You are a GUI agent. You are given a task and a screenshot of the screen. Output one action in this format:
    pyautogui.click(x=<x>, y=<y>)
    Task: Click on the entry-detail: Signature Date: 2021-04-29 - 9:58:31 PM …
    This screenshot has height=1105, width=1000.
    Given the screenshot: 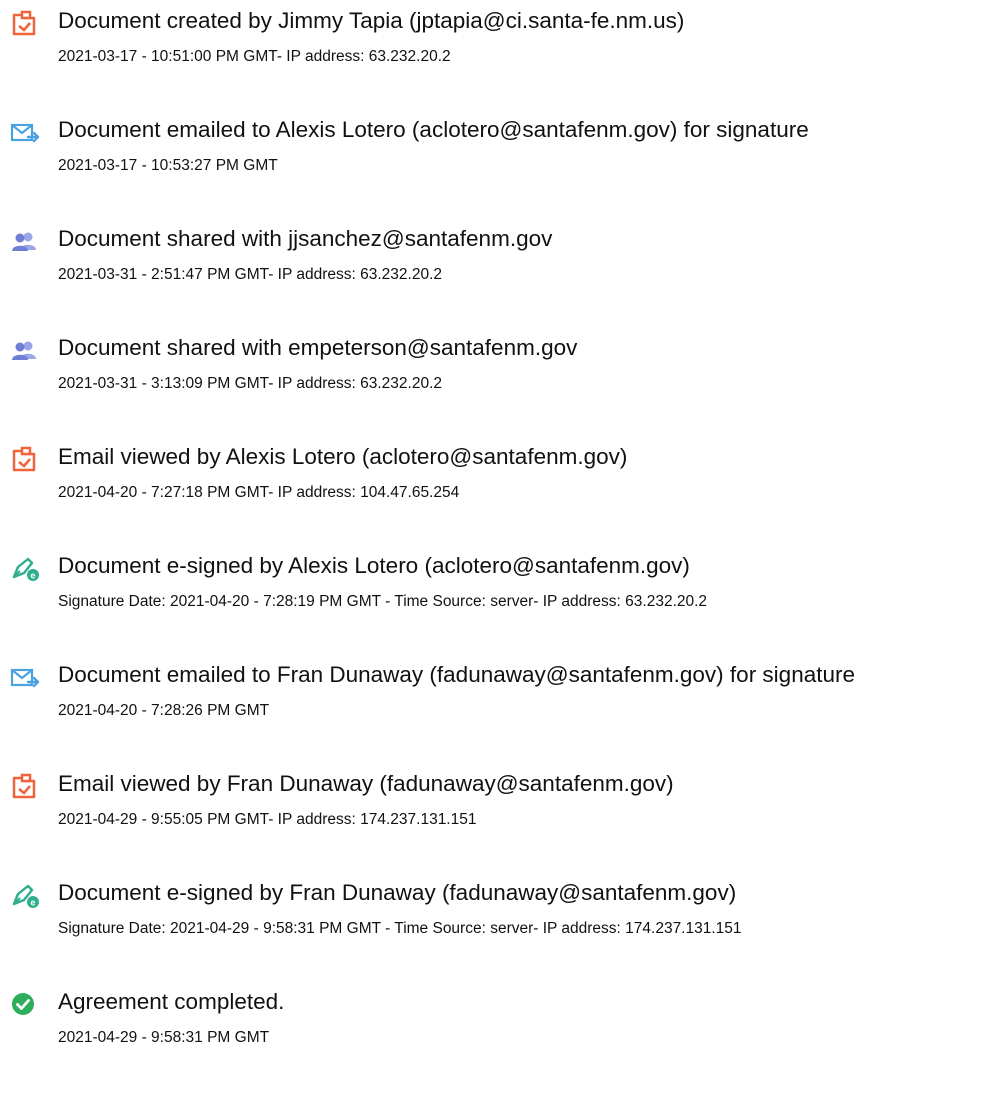 What is the action you would take?
    pyautogui.click(x=400, y=928)
    